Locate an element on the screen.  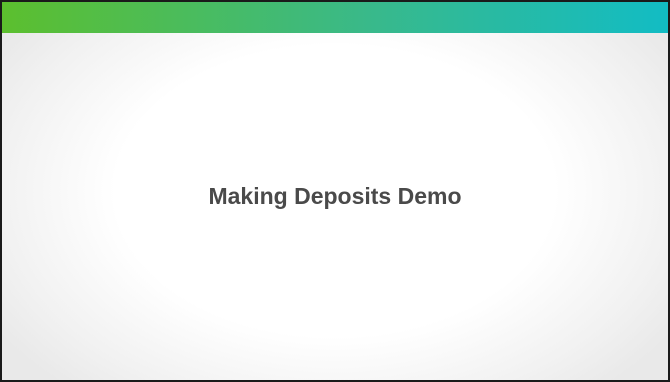
top-accent-bar is located at coordinates (335, 17).